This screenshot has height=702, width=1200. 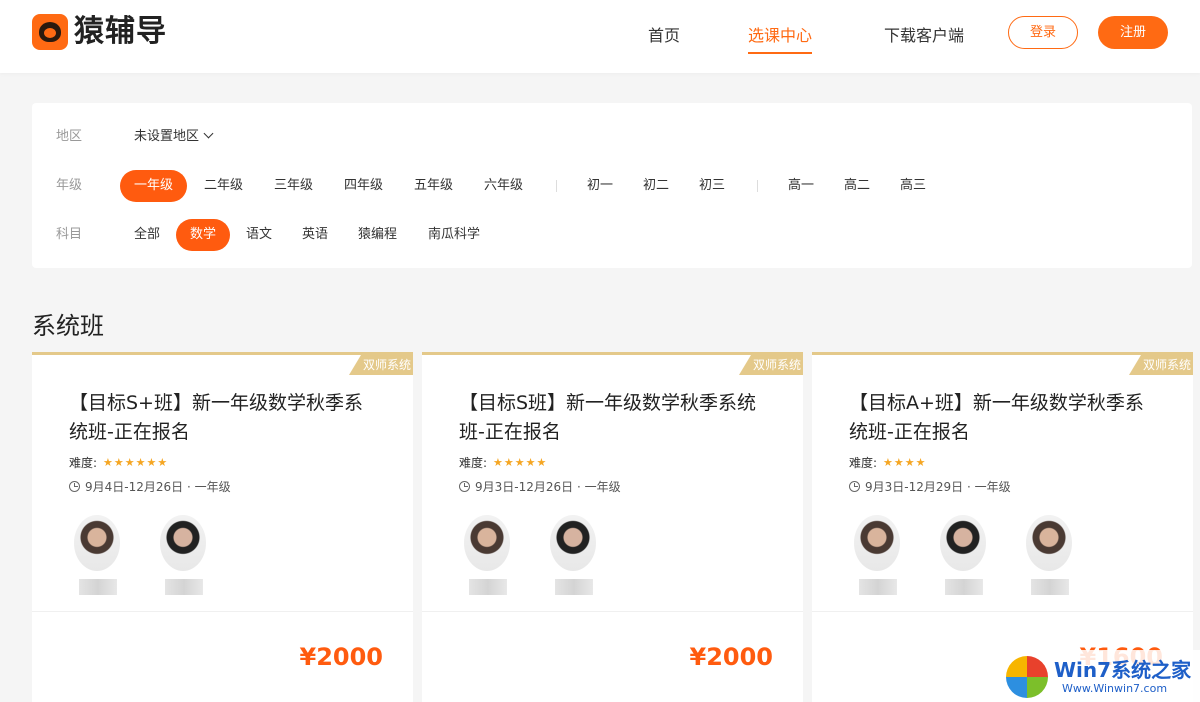 I want to click on star-rating-icon: ★★★★★, so click(x=520, y=462).